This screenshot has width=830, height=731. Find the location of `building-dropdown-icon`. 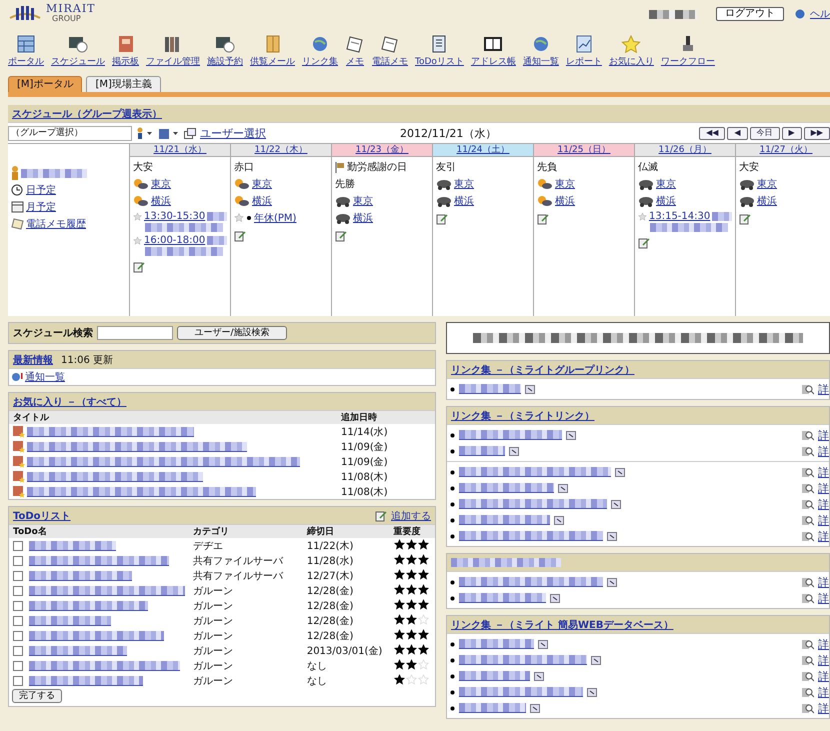

building-dropdown-icon is located at coordinates (169, 133).